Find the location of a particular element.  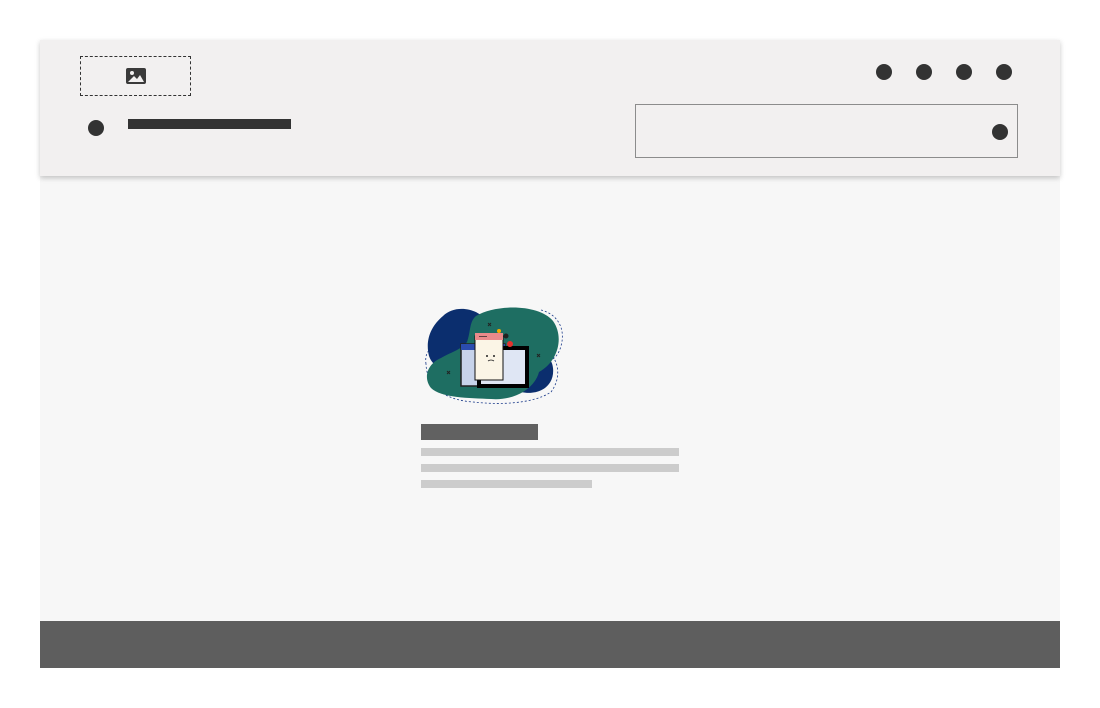

logo-placeholder is located at coordinates (135, 76).